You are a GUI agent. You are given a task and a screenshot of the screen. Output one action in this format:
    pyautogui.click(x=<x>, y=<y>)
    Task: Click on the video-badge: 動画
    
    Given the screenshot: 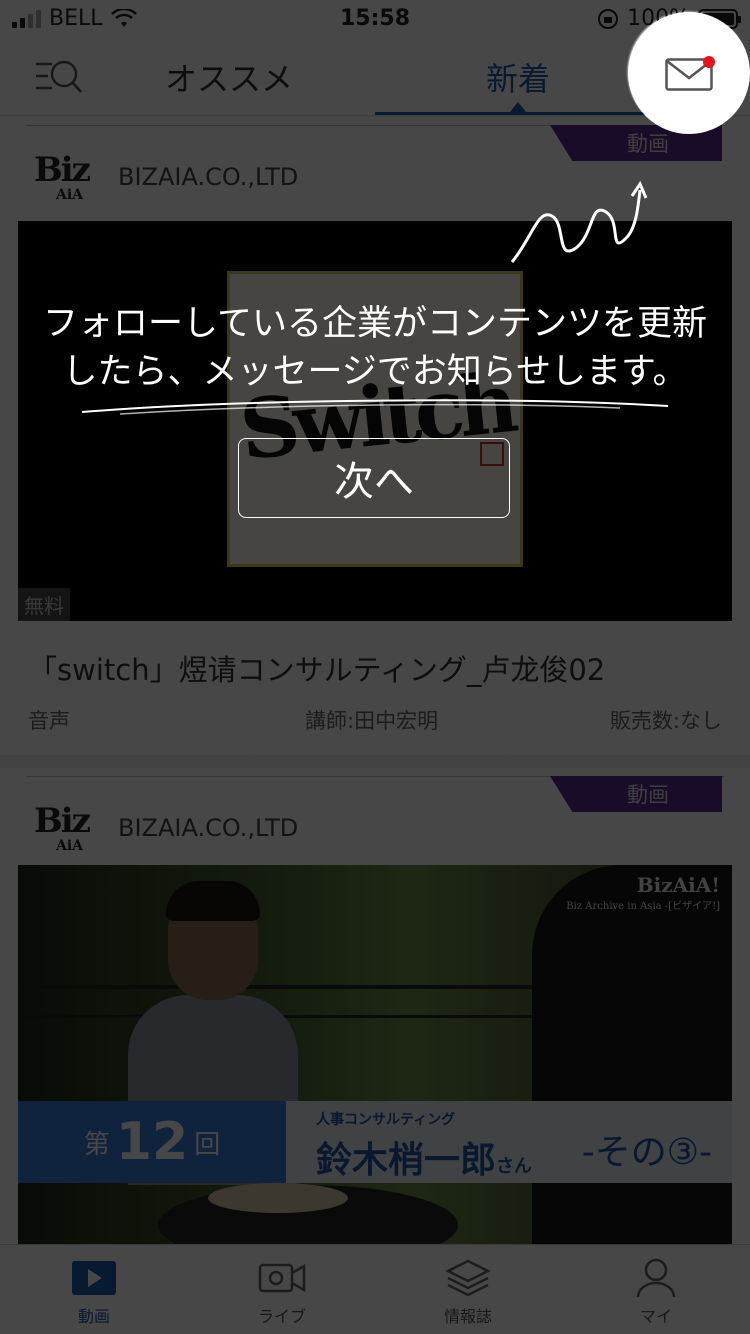 What is the action you would take?
    pyautogui.click(x=636, y=794)
    